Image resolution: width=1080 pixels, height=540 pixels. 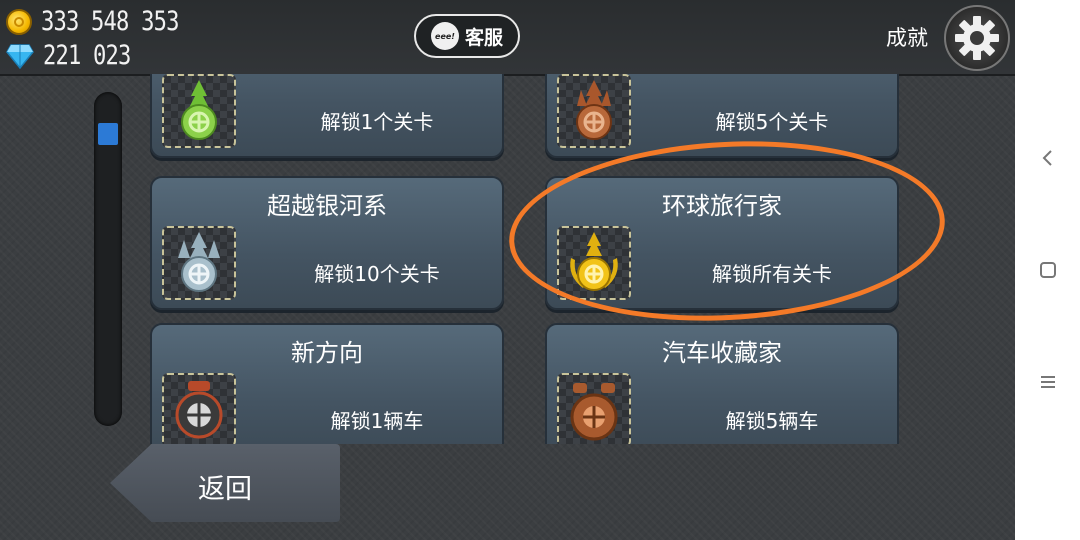 I want to click on achievement-title: 超越银河系, so click(x=327, y=206).